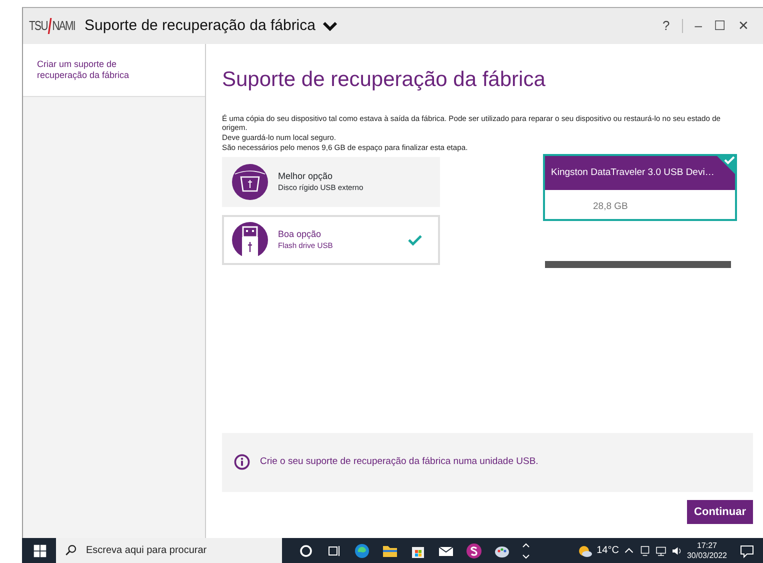 The image size is (763, 563). I want to click on clock-time: 17:27, so click(706, 545).